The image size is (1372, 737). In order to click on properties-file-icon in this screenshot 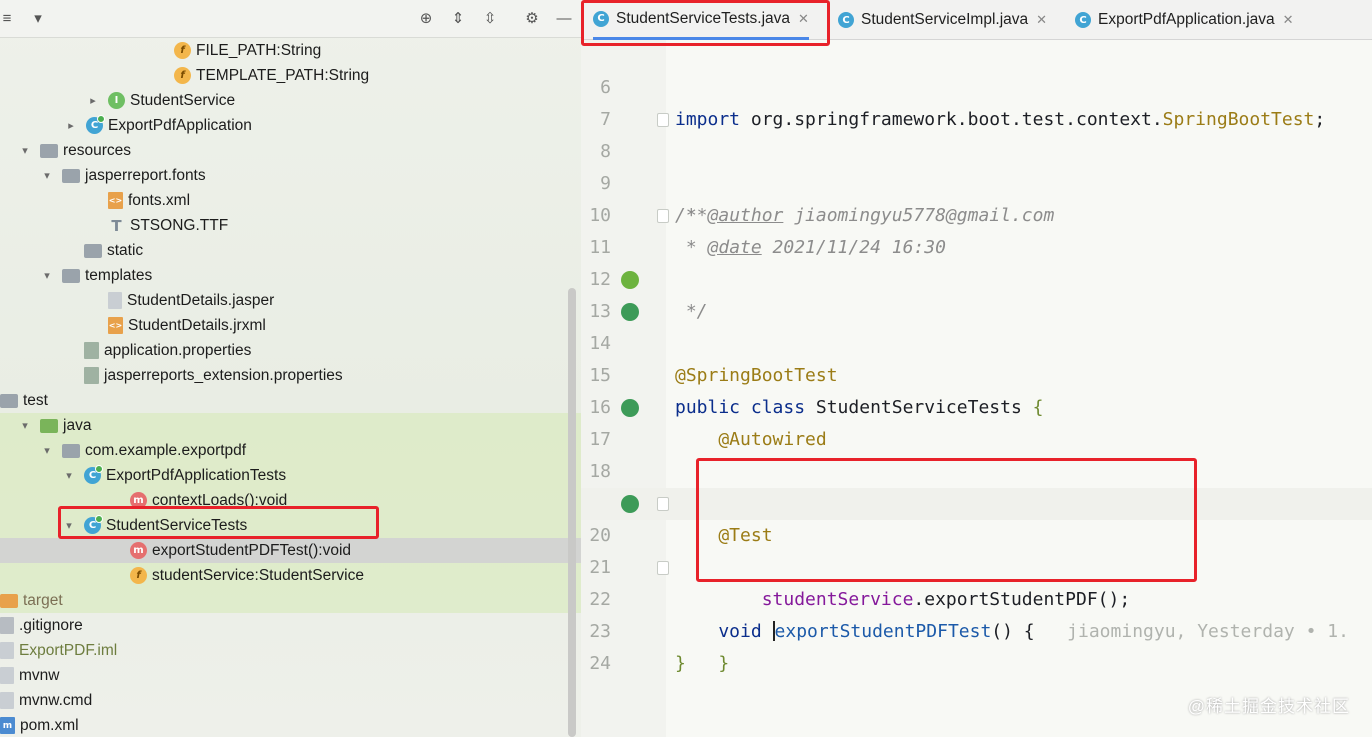, I will do `click(91, 350)`.